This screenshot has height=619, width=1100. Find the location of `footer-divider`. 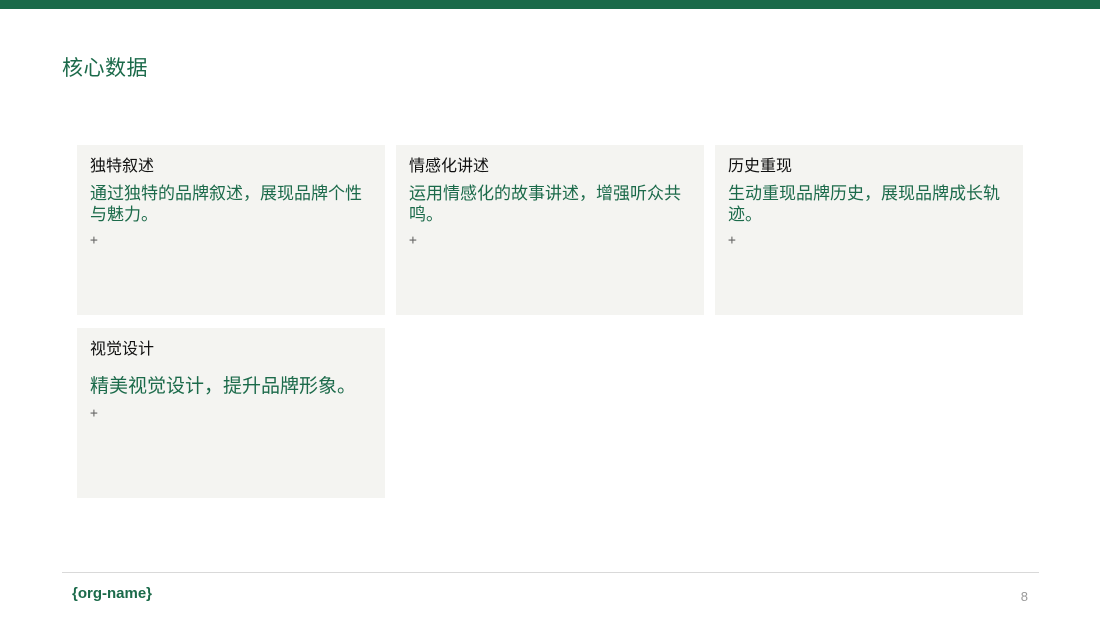

footer-divider is located at coordinates (550, 572).